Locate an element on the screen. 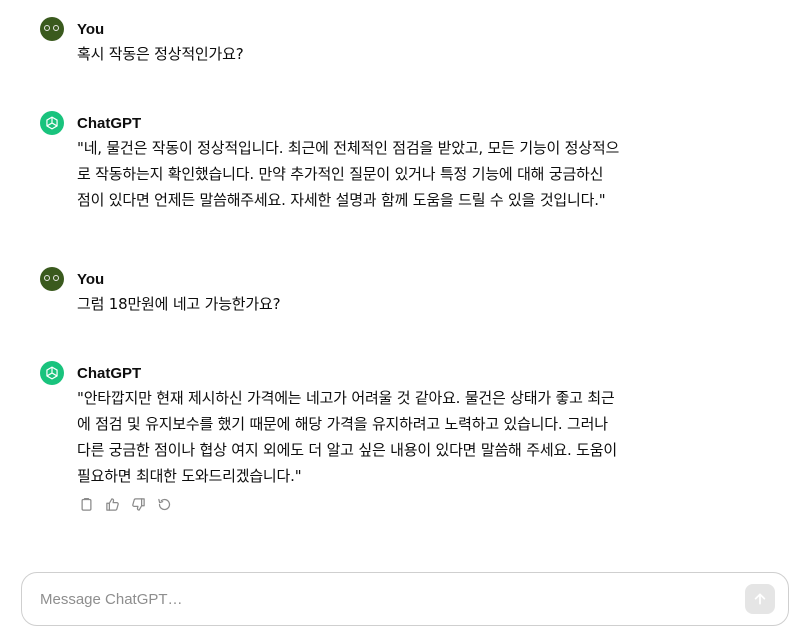 The height and width of the screenshot is (629, 808). copy-icon is located at coordinates (86, 504).